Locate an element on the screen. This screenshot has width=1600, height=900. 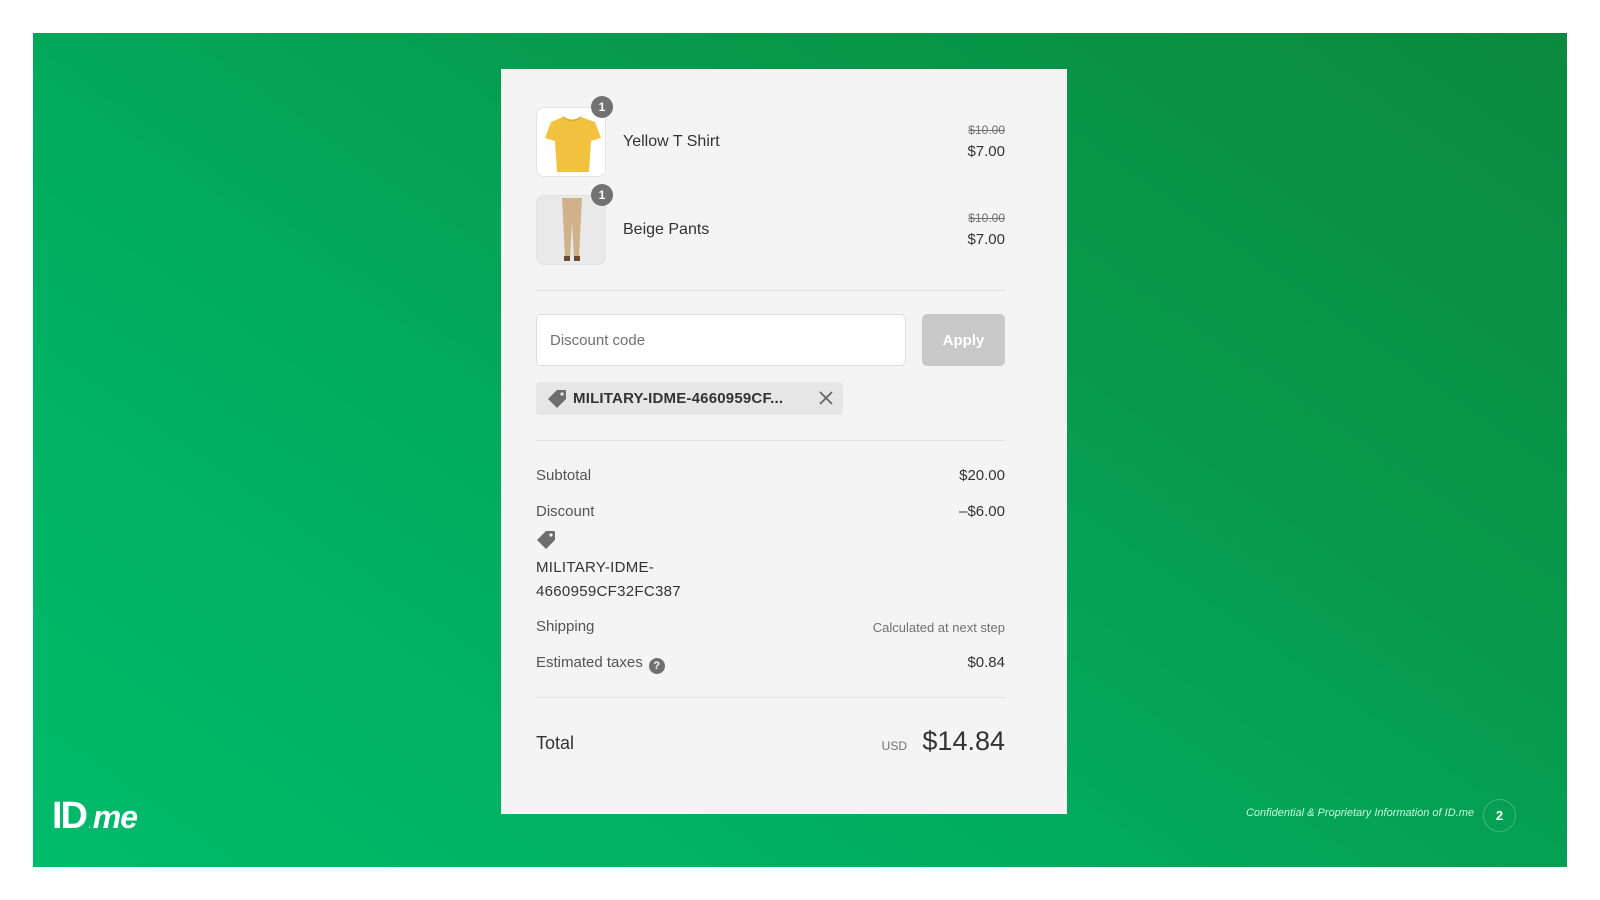
idme-logo: ID . me is located at coordinates (95, 816).